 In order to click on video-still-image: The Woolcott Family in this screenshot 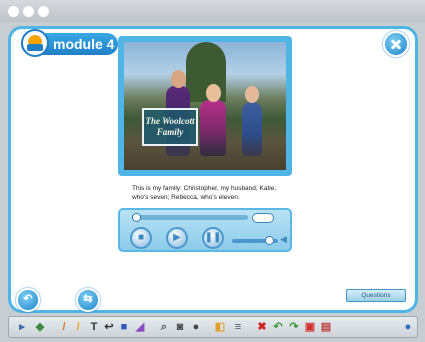, I will do `click(205, 106)`.